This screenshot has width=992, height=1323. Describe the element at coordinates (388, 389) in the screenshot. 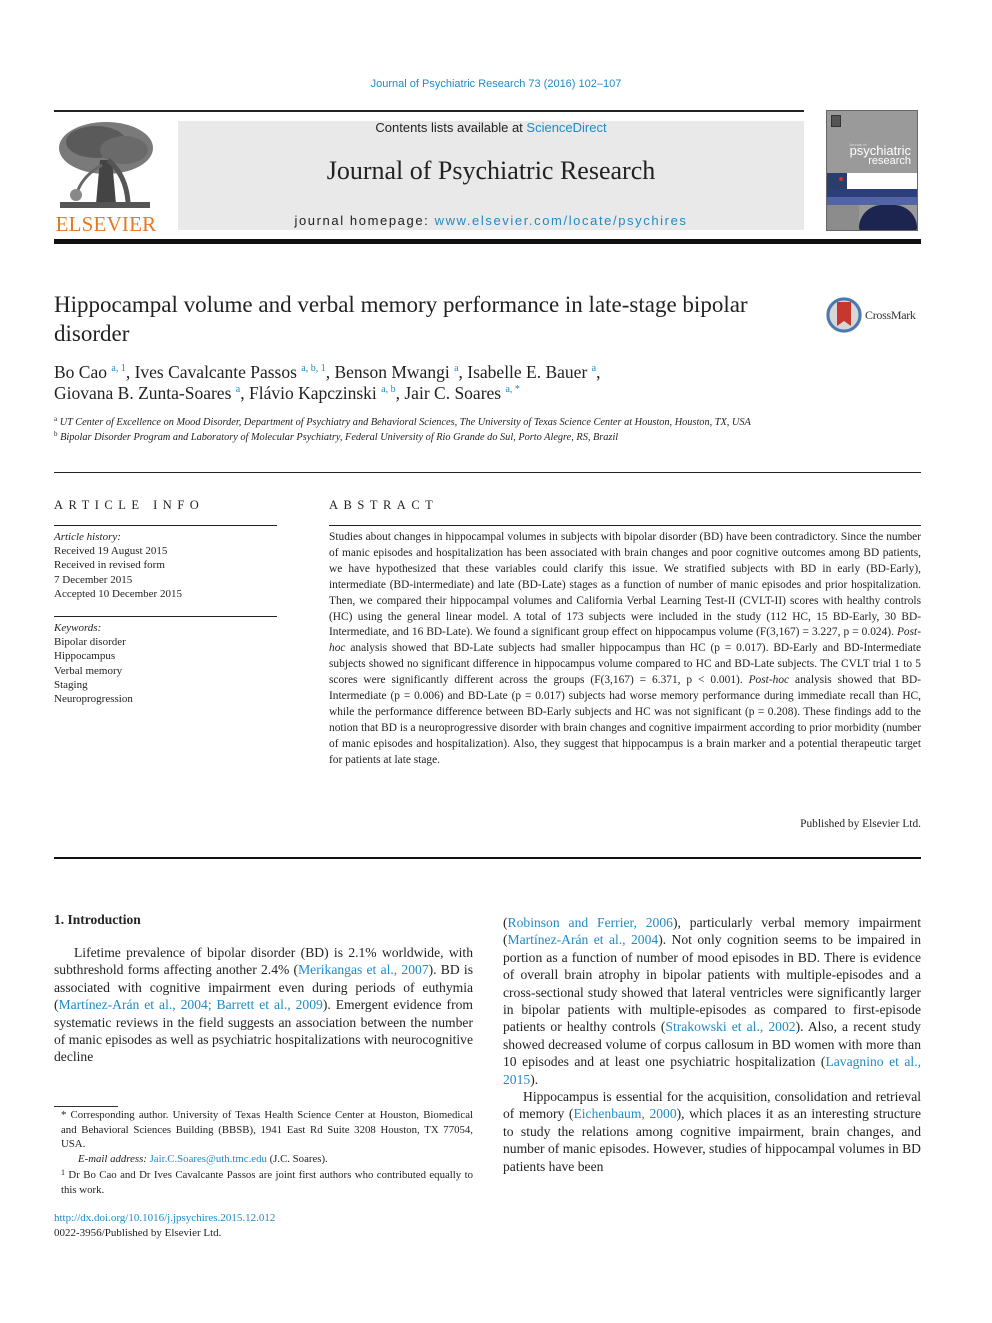

I see `author-affil-link: a, b` at that location.